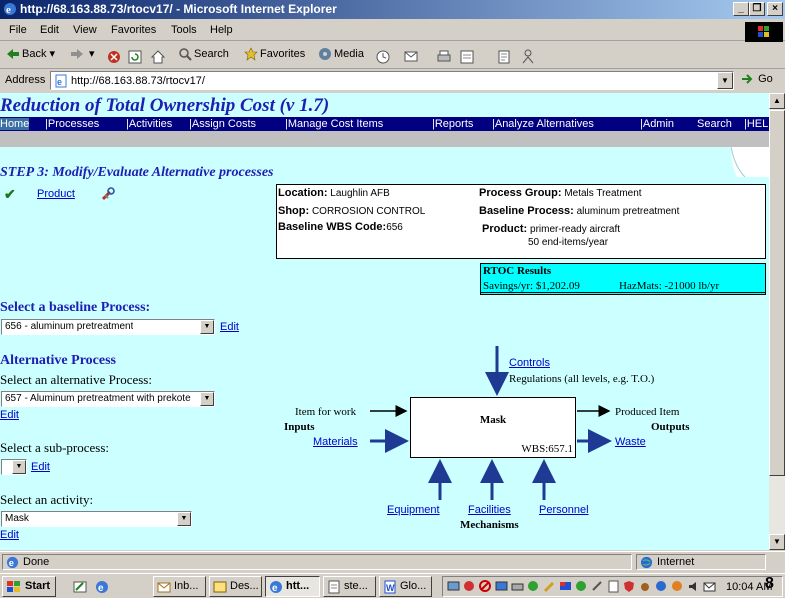  I want to click on page-done-icon: e, so click(12, 562).